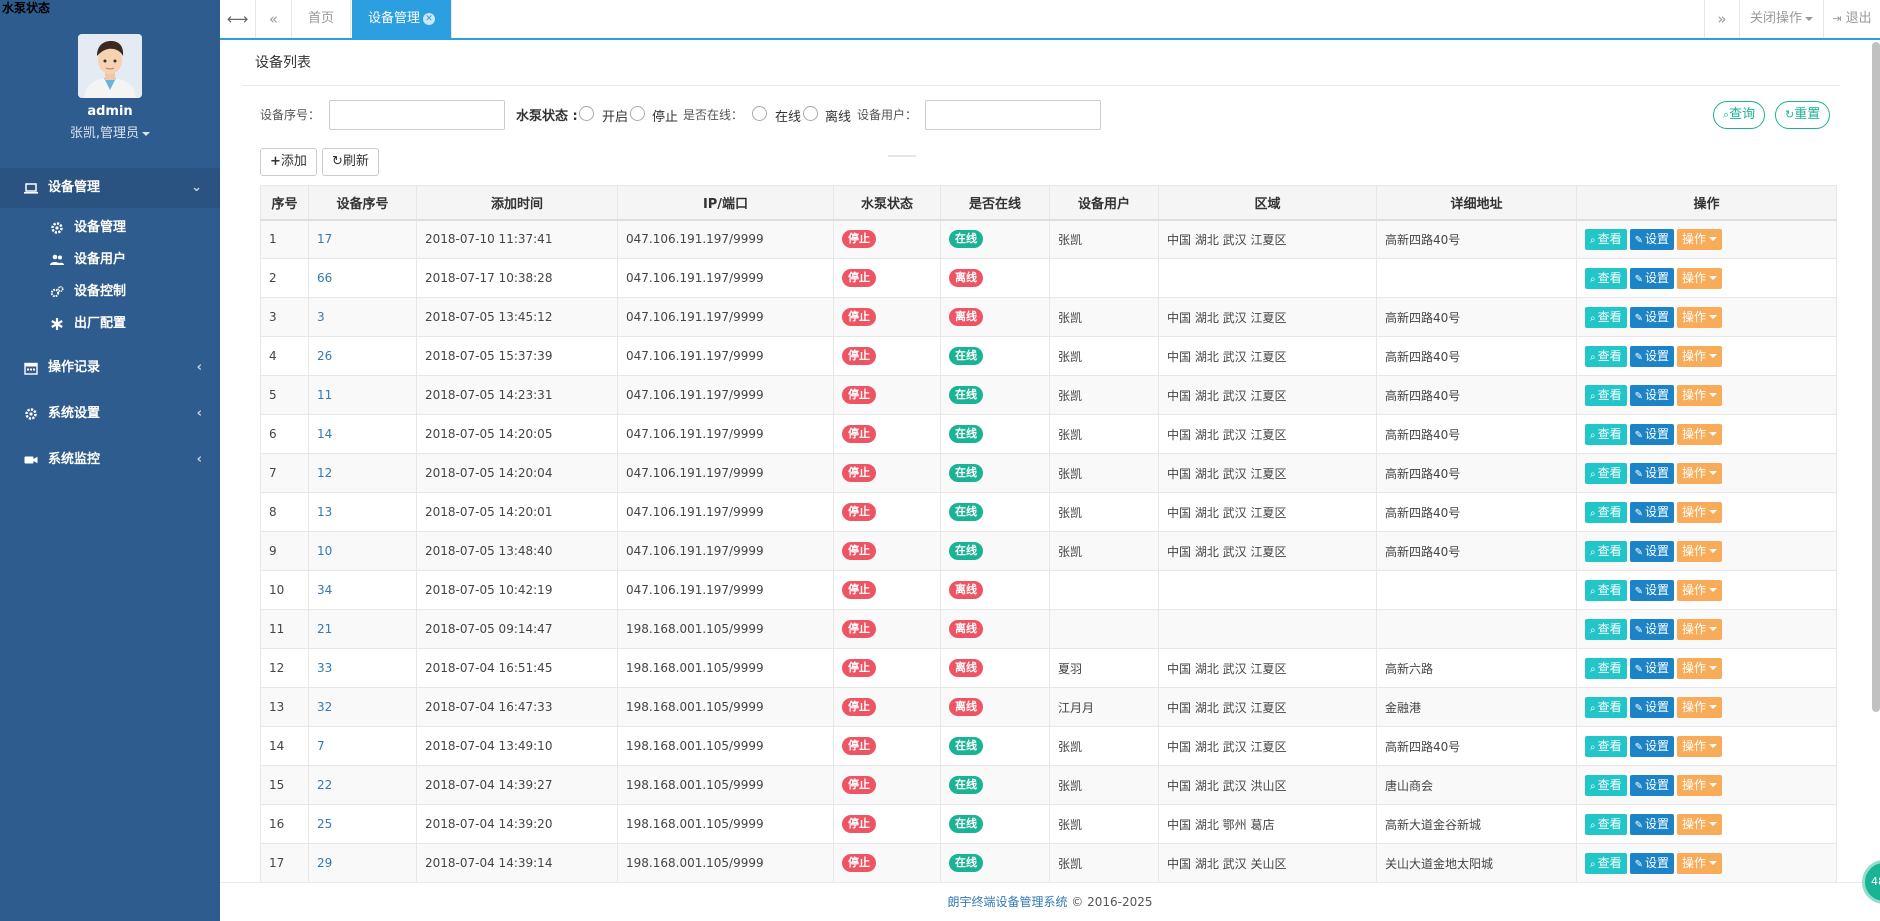 Image resolution: width=1880 pixels, height=921 pixels. What do you see at coordinates (110, 368) in the screenshot?
I see `nav-group-operation-log: 操作记录 ‹` at bounding box center [110, 368].